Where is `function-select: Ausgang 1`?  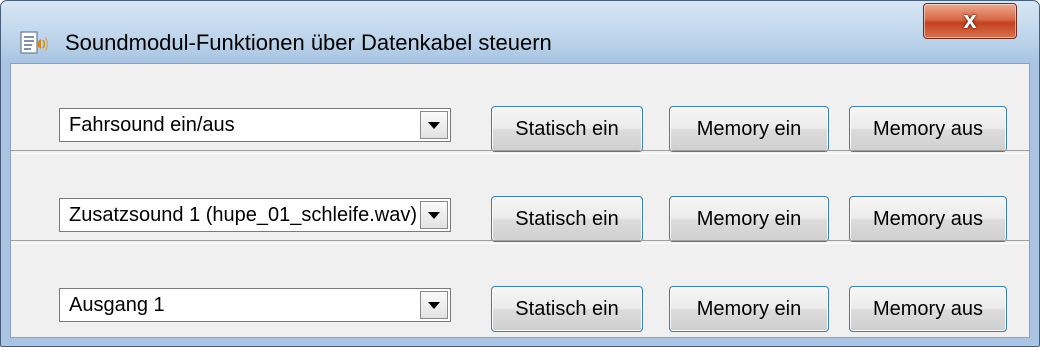
function-select: Ausgang 1 is located at coordinates (255, 305).